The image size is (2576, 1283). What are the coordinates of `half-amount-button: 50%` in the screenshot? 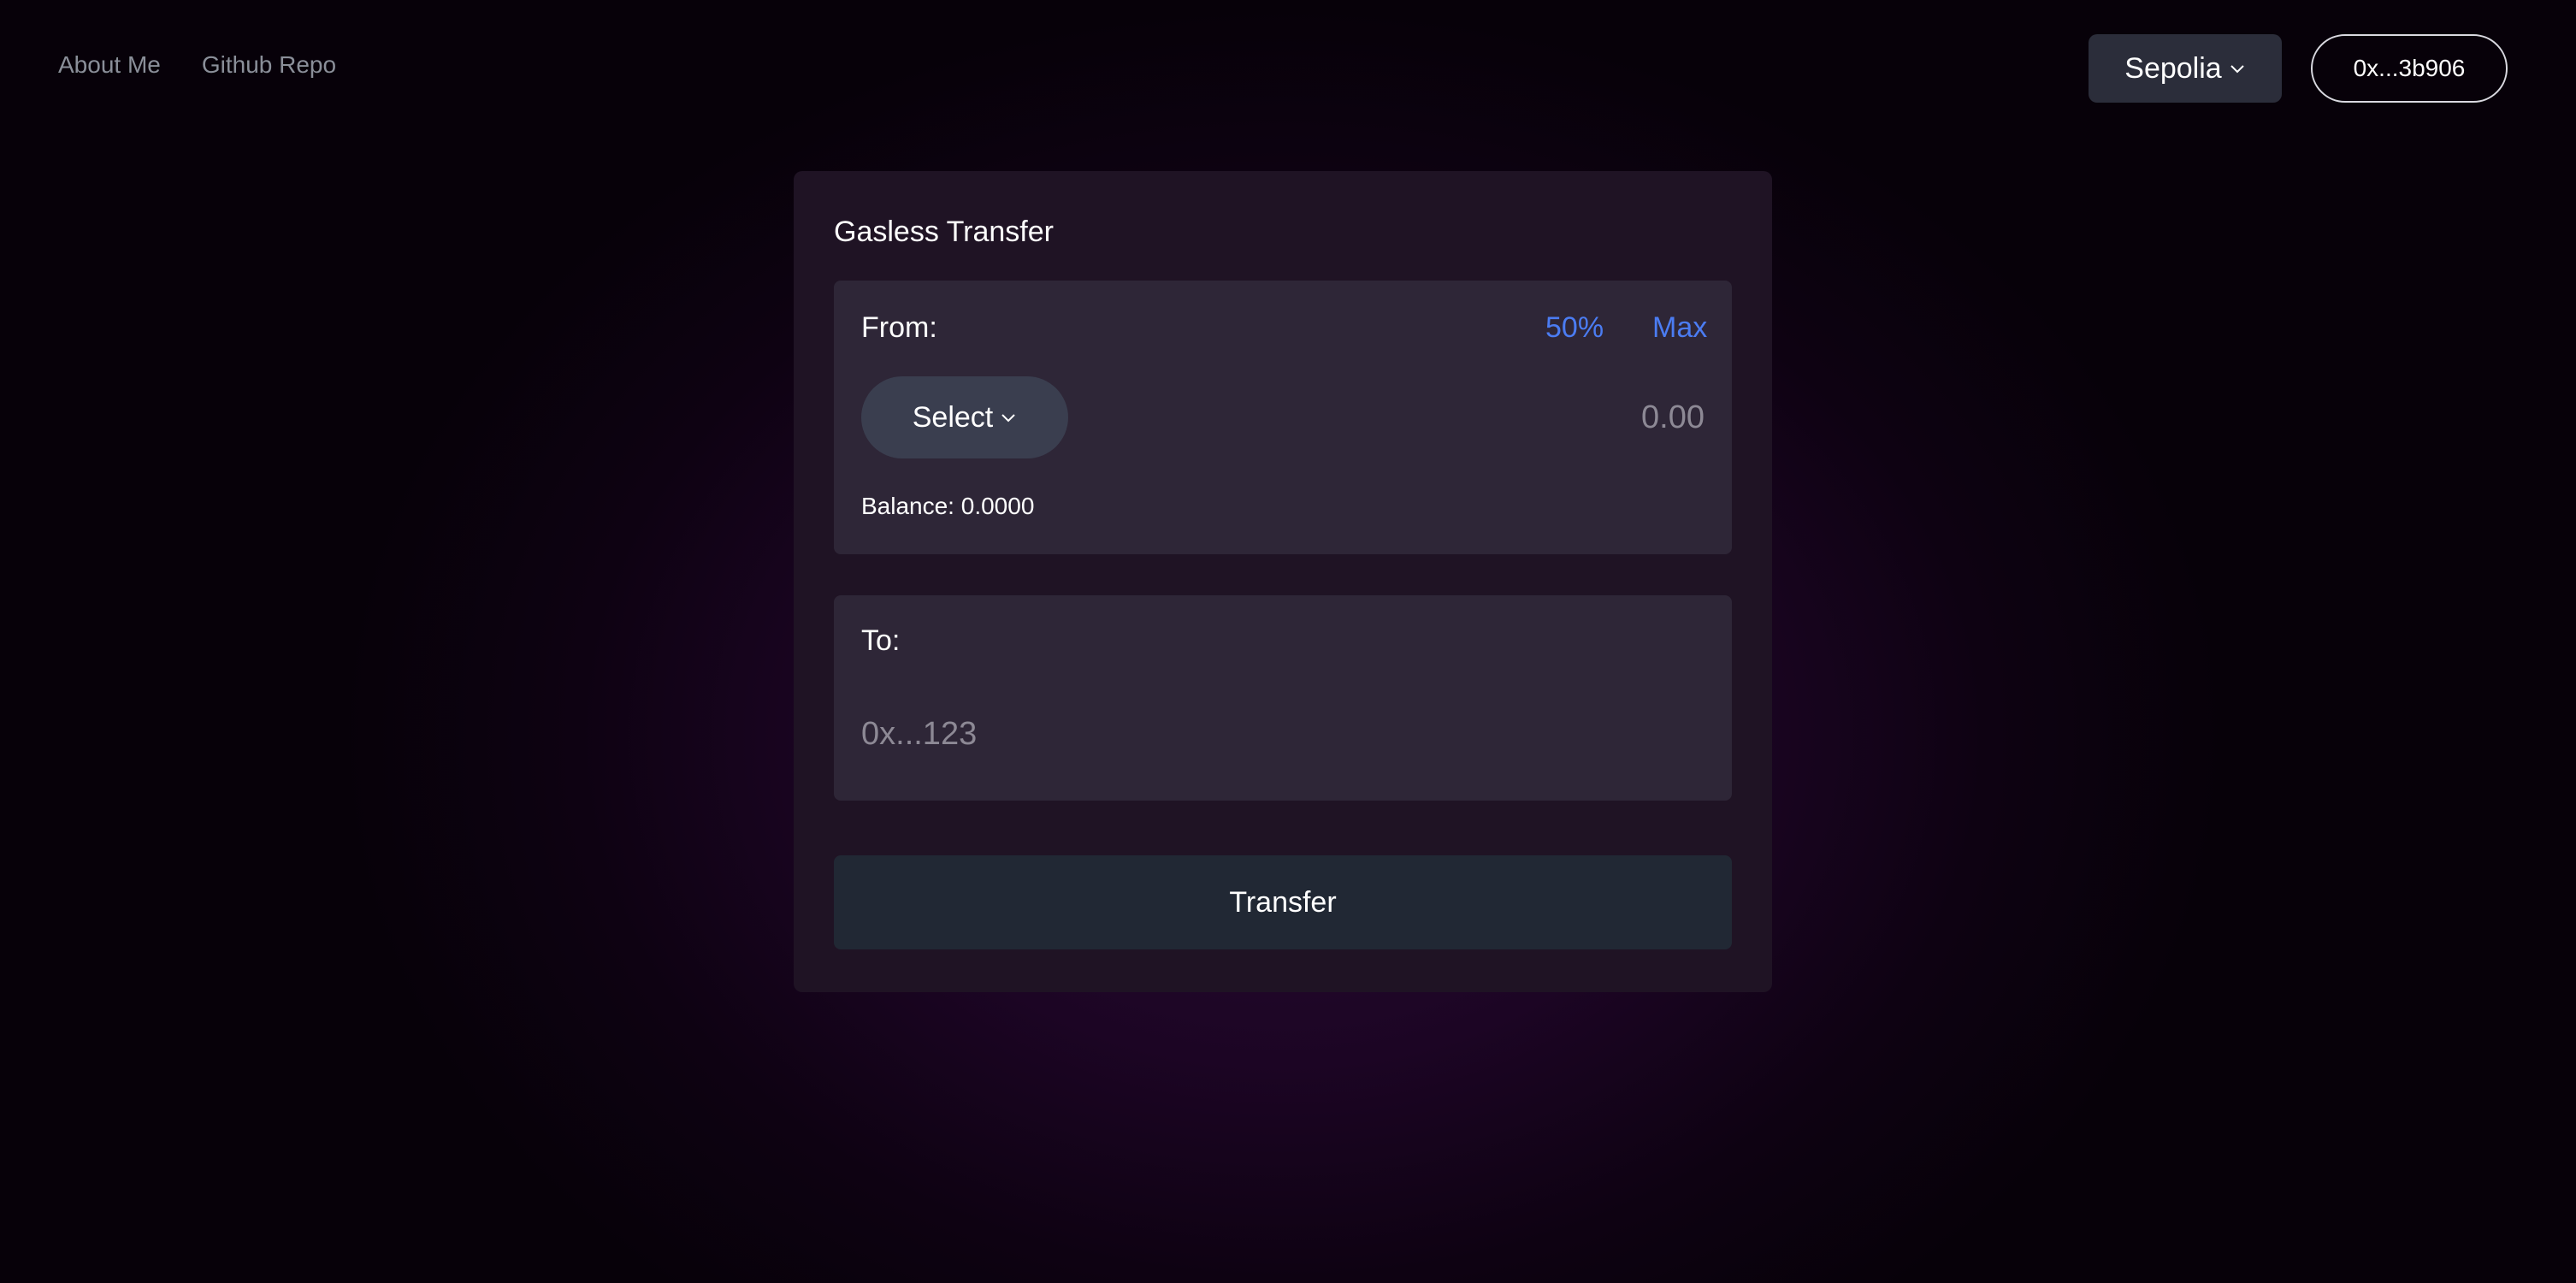 It's located at (1574, 328).